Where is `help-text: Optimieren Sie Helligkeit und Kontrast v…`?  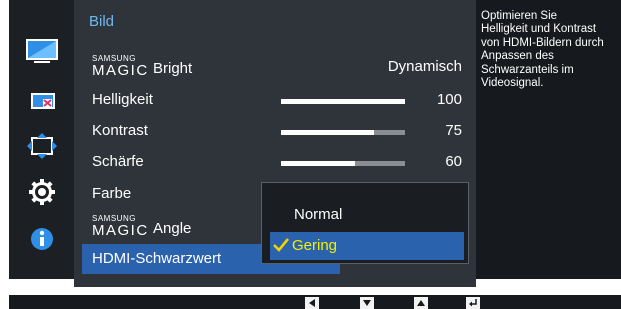 help-text: Optimieren Sie Helligkeit und Kontrast v… is located at coordinates (551, 50).